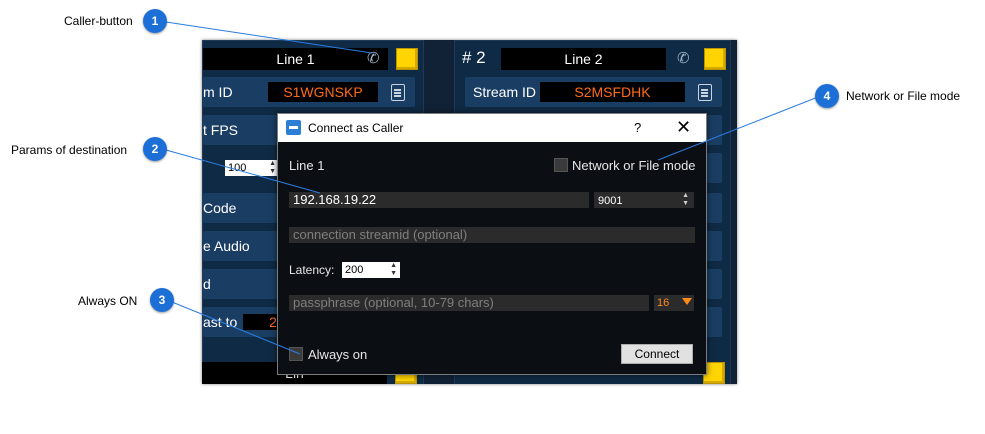 This screenshot has height=434, width=985. Describe the element at coordinates (827, 96) in the screenshot. I see `annotation-badge-4: 4` at that location.